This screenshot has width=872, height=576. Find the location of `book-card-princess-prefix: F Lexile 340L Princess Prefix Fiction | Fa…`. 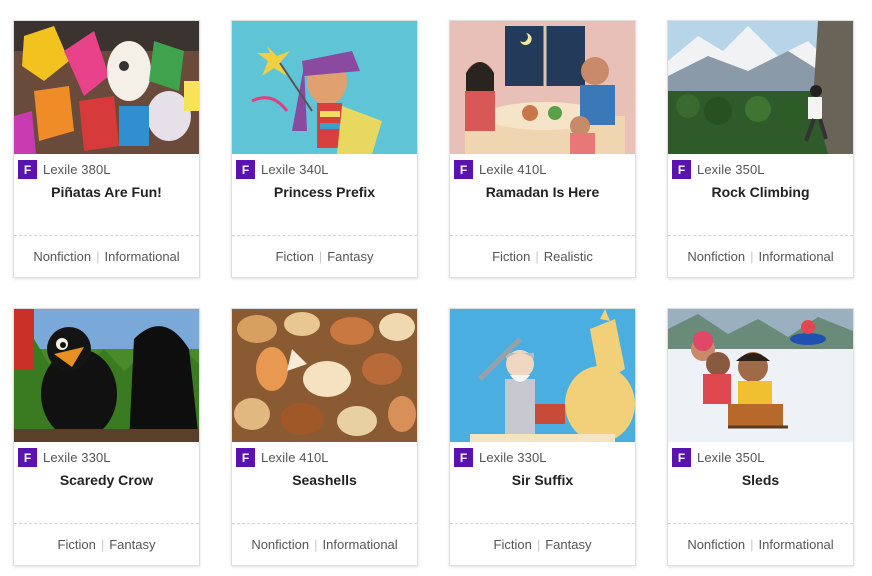

book-card-princess-prefix: F Lexile 340L Princess Prefix Fiction | Fa… is located at coordinates (324, 149).